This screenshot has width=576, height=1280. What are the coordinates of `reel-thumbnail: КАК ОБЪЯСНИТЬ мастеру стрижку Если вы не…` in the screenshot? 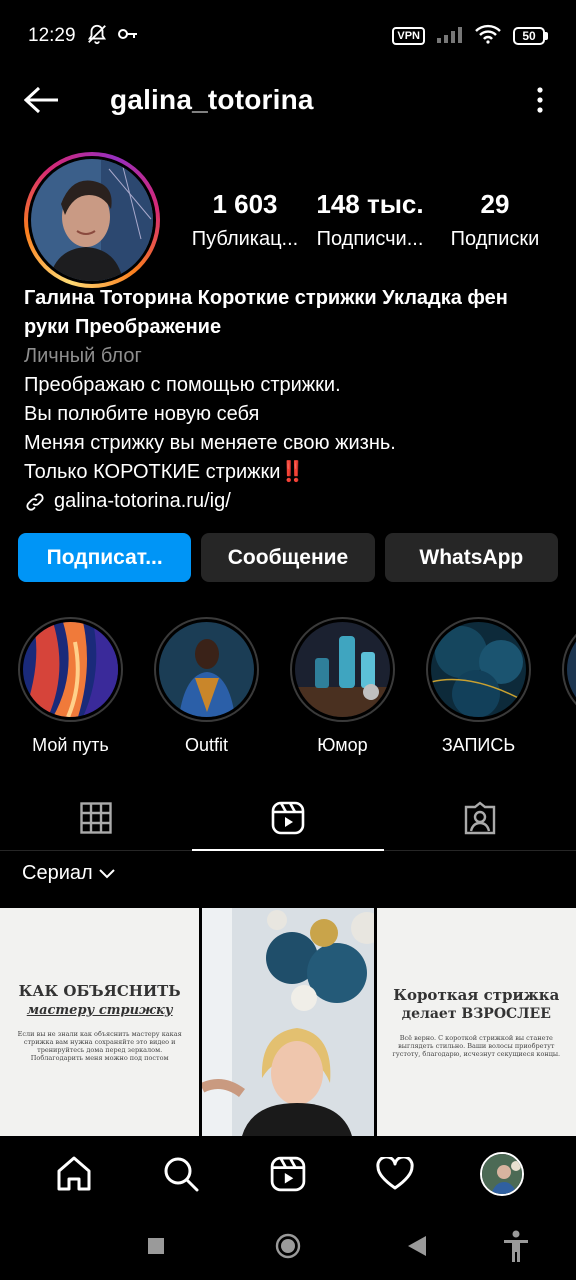 It's located at (100, 1022).